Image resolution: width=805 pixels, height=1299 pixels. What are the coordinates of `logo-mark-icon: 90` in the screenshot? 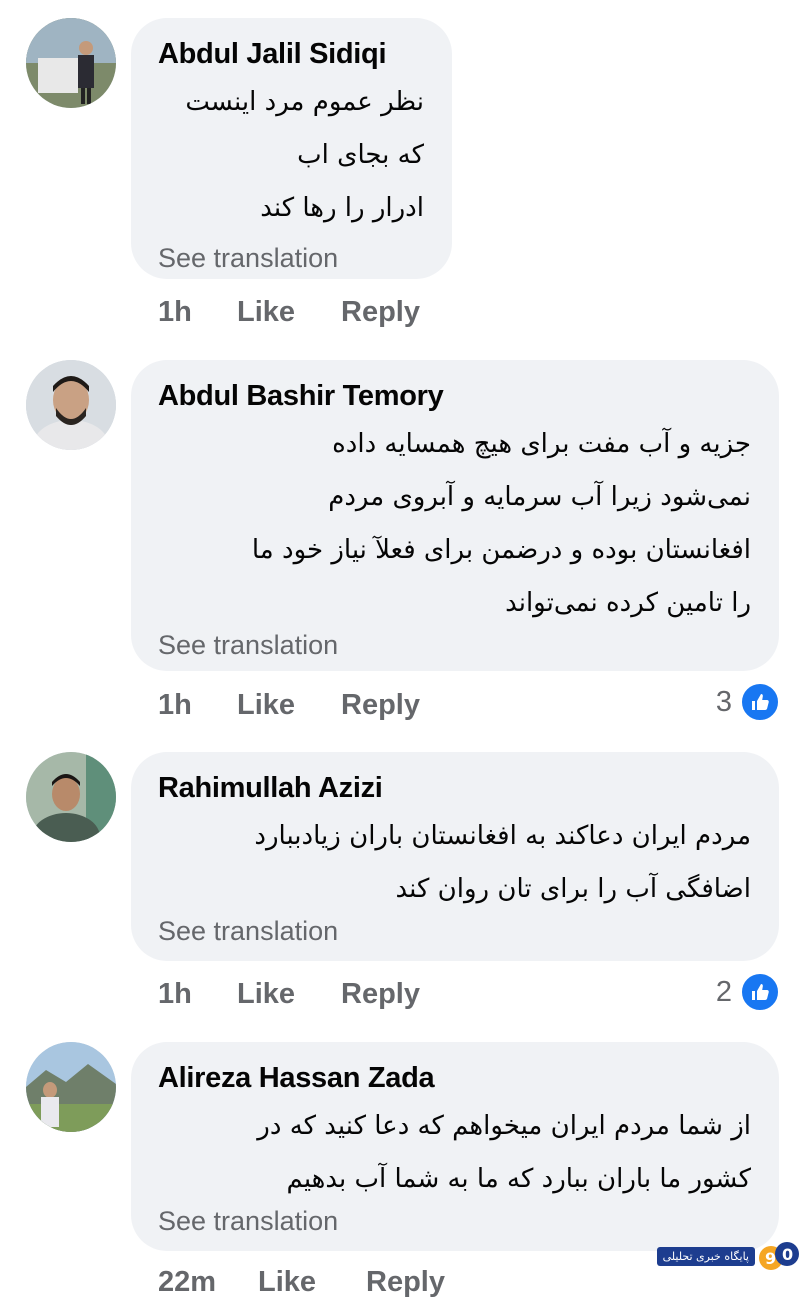 It's located at (779, 1256).